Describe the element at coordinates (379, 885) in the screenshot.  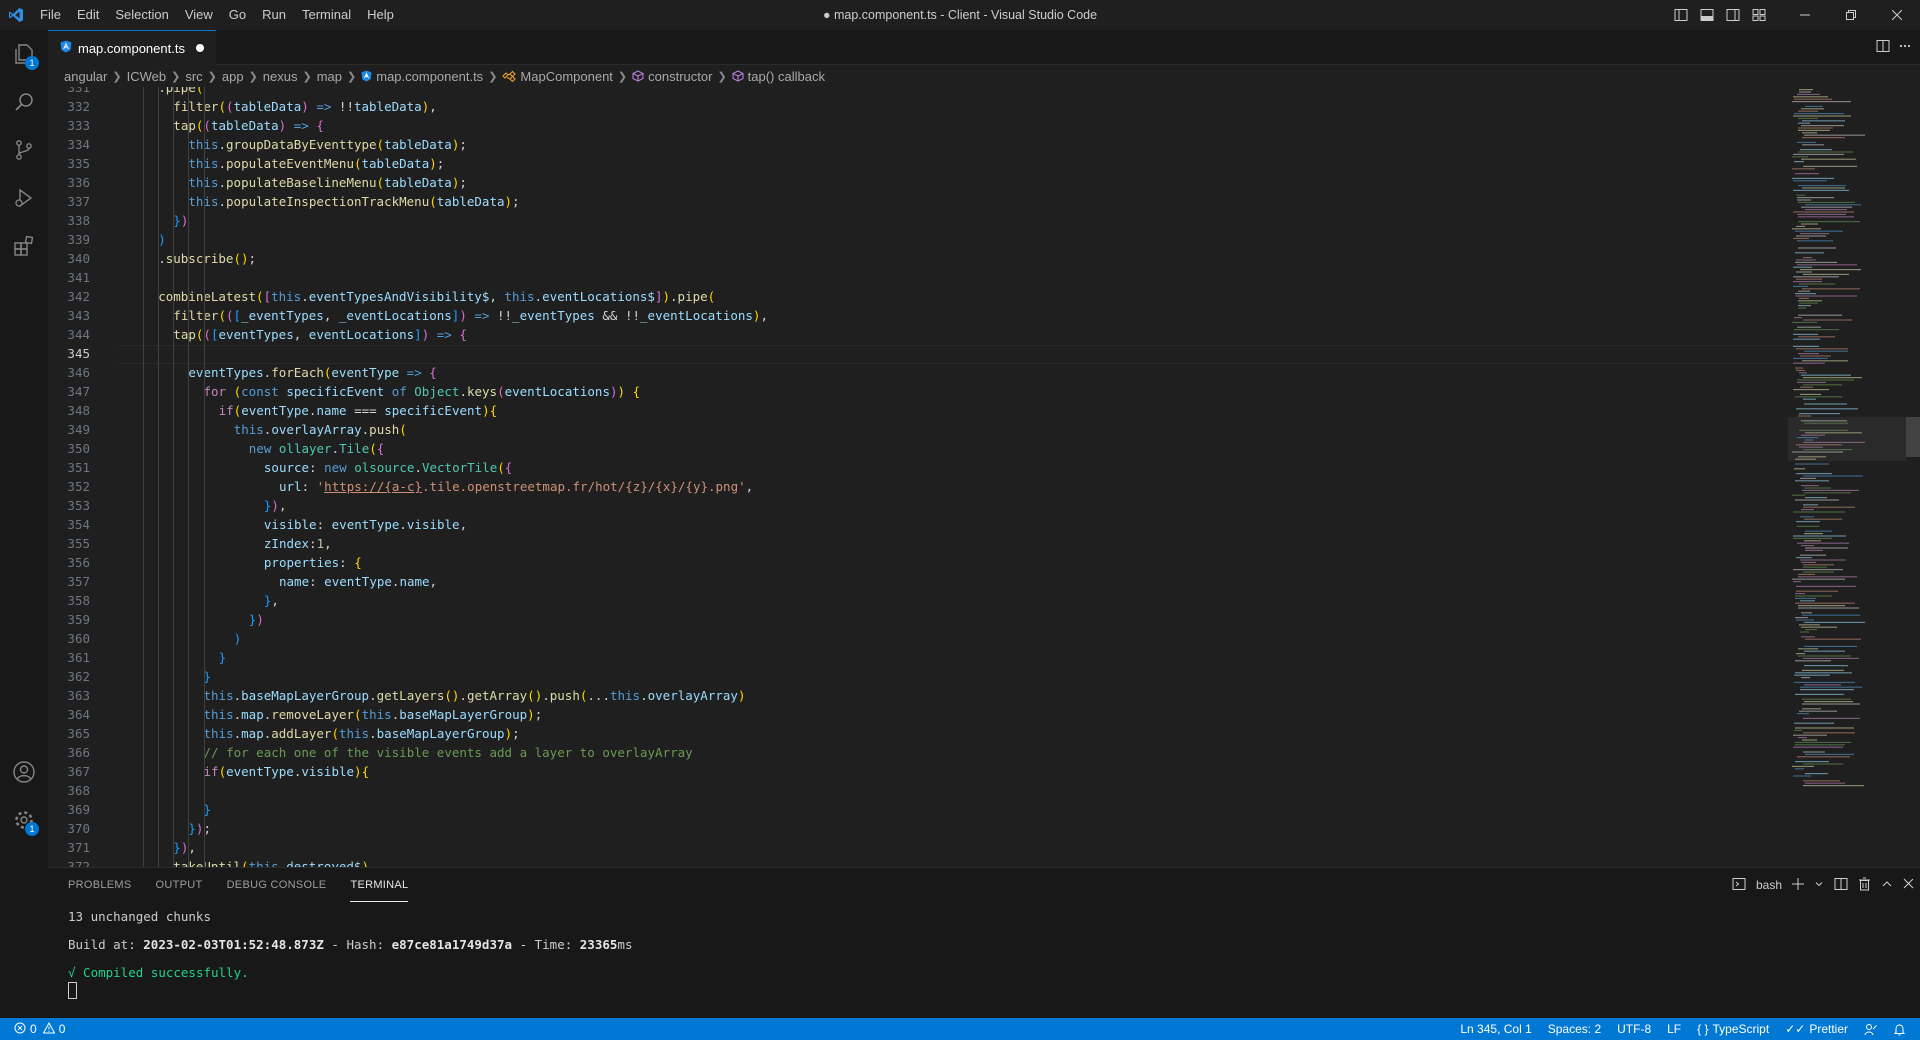
I see `tab-terminal: TERMINAL` at that location.